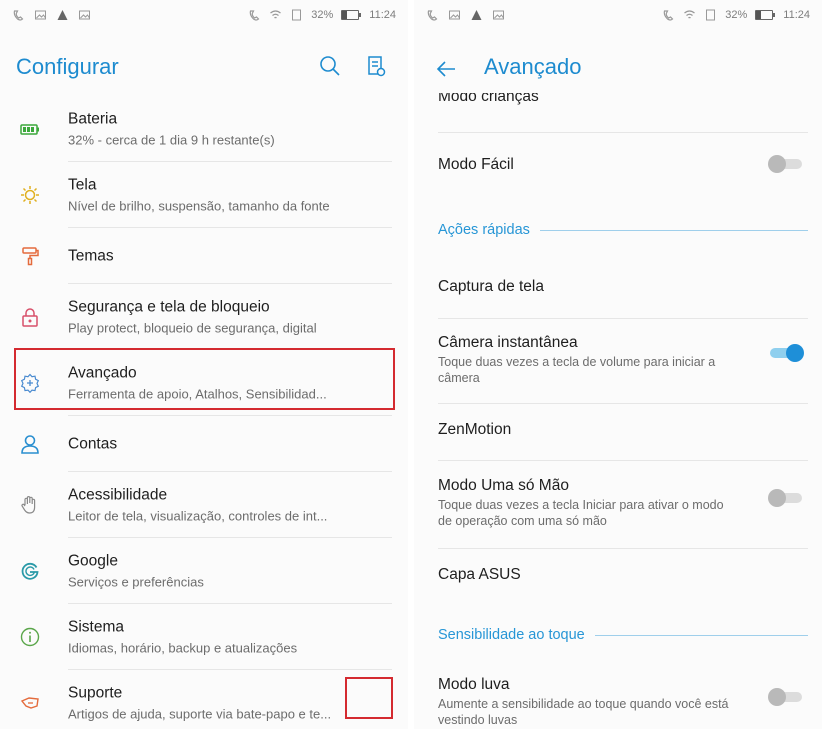 The height and width of the screenshot is (729, 822). I want to click on page-title: Configurar, so click(67, 66).